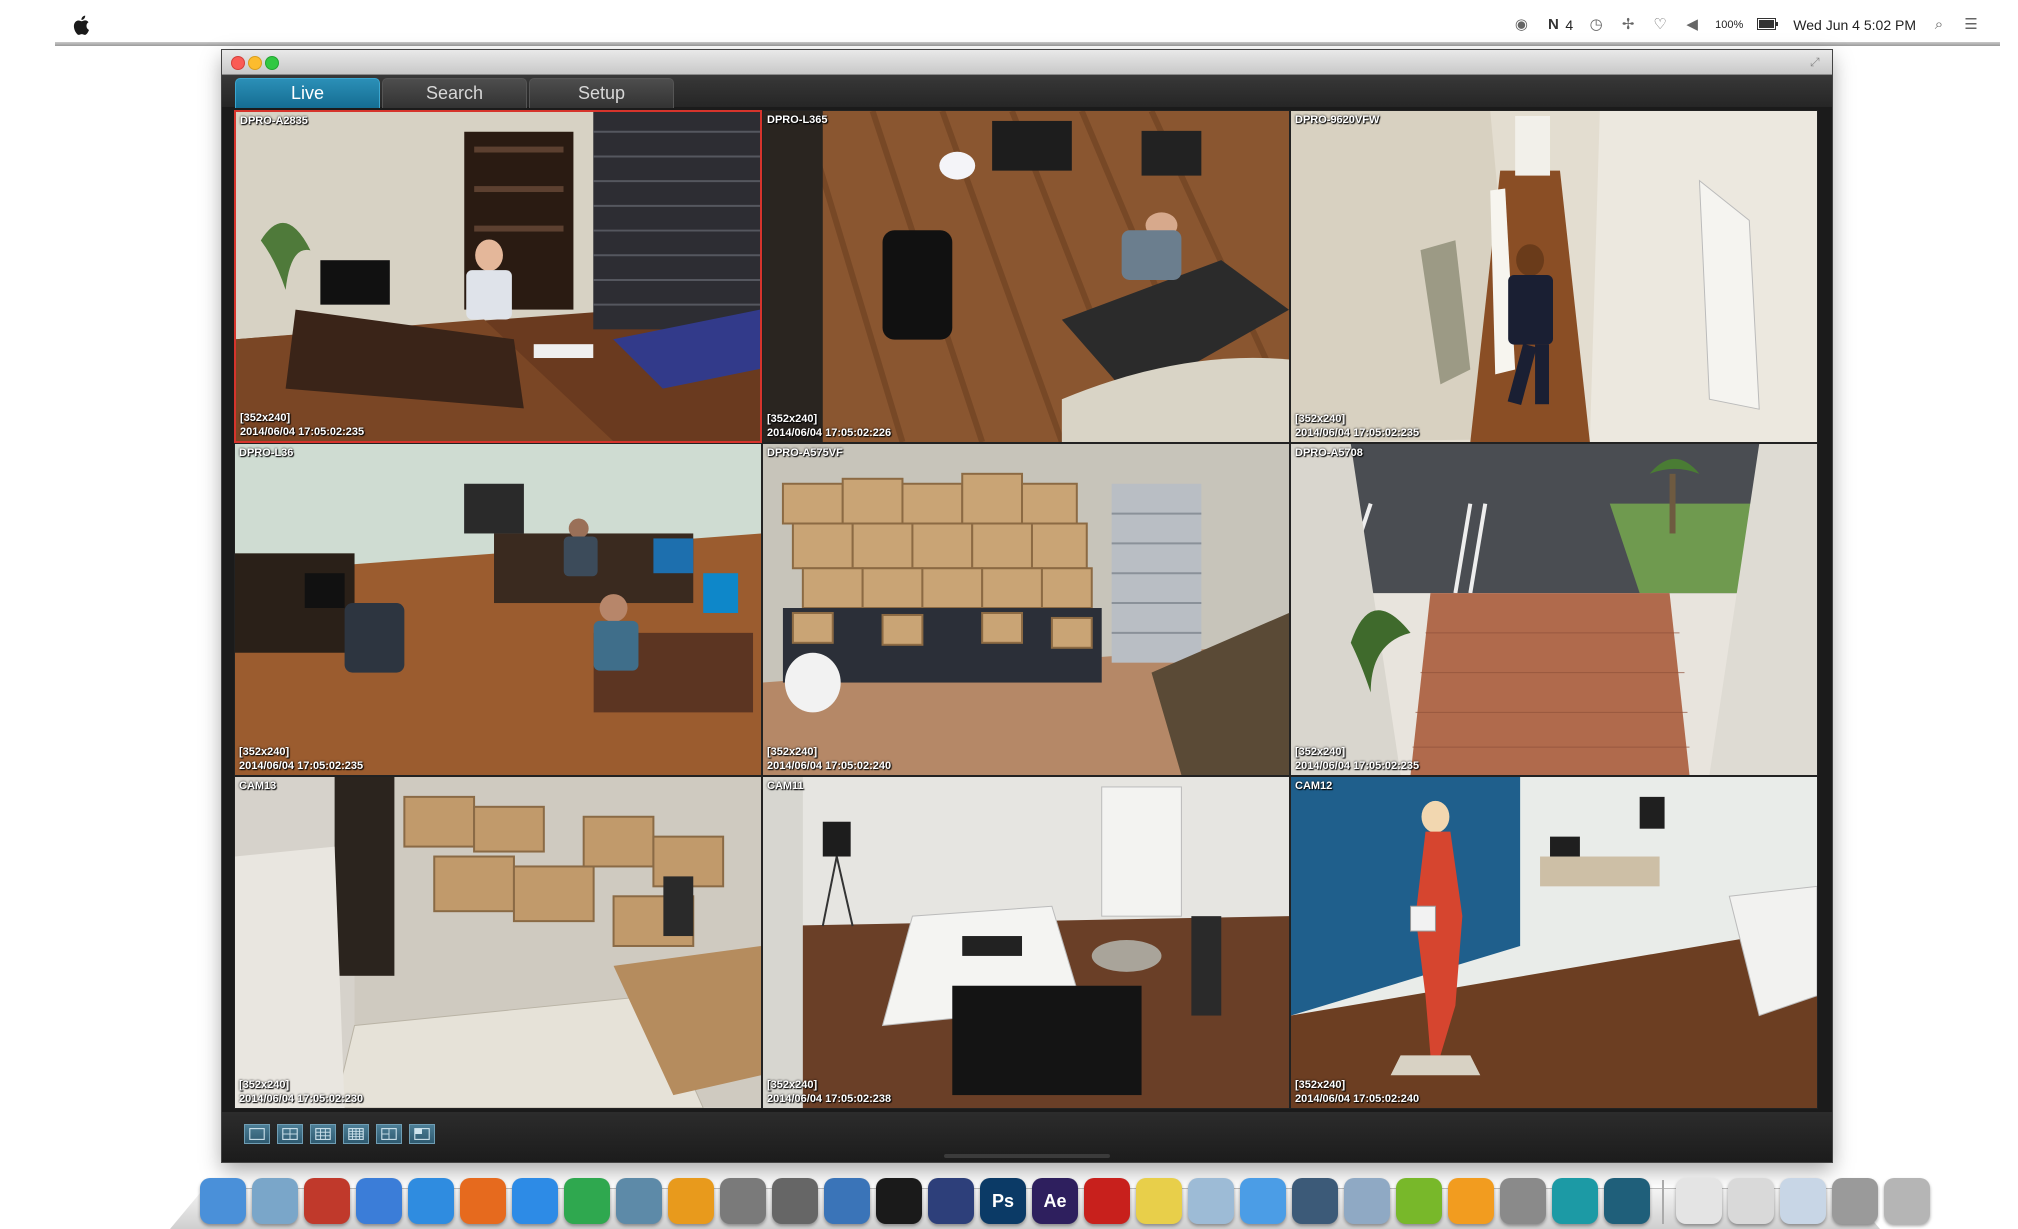  I want to click on menu-bar: ◉ N 4 ◷ ✢ ♡ ◀ 100% Wed Jun 4 5:02 PM ⌕ ☰, so click(1027, 26).